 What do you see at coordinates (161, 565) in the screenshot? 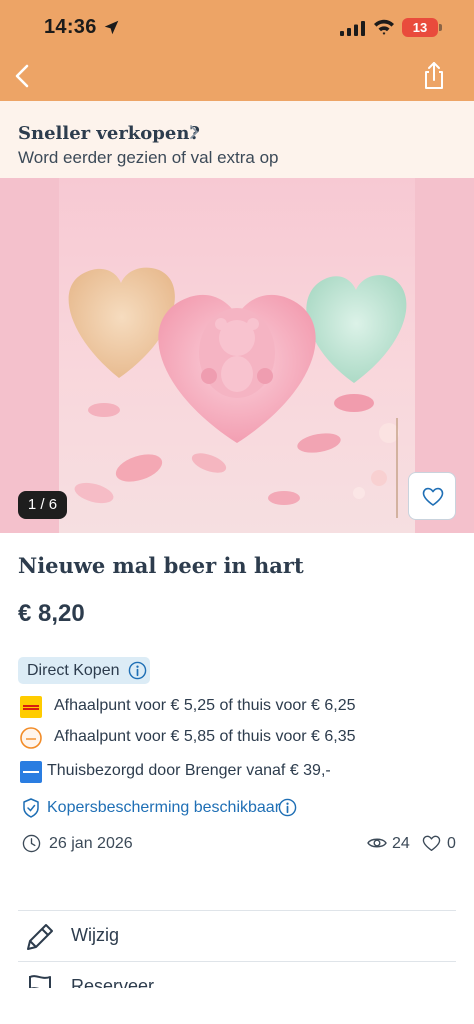
I see `listing-title: Nieuwe mal beer in hart` at bounding box center [161, 565].